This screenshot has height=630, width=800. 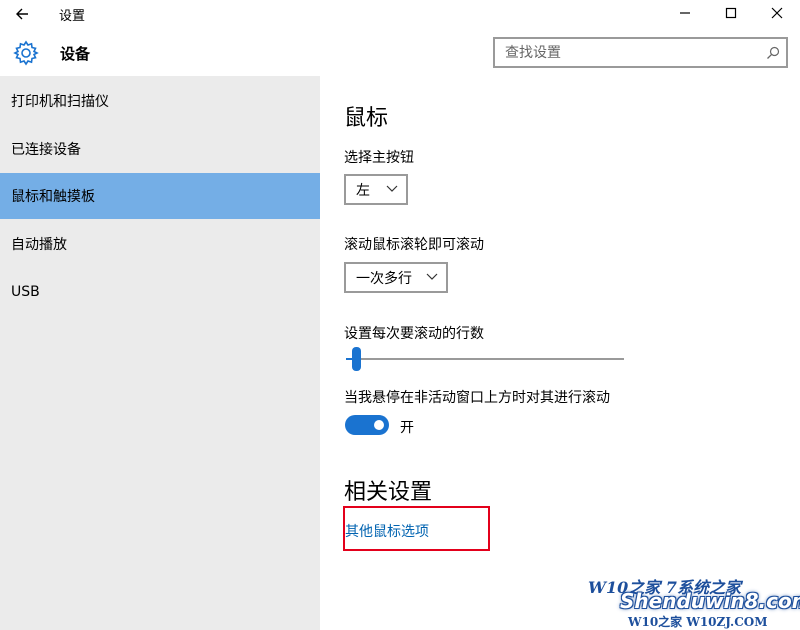 What do you see at coordinates (46, 150) in the screenshot?
I see `sidebar-item-label: 已连接设备` at bounding box center [46, 150].